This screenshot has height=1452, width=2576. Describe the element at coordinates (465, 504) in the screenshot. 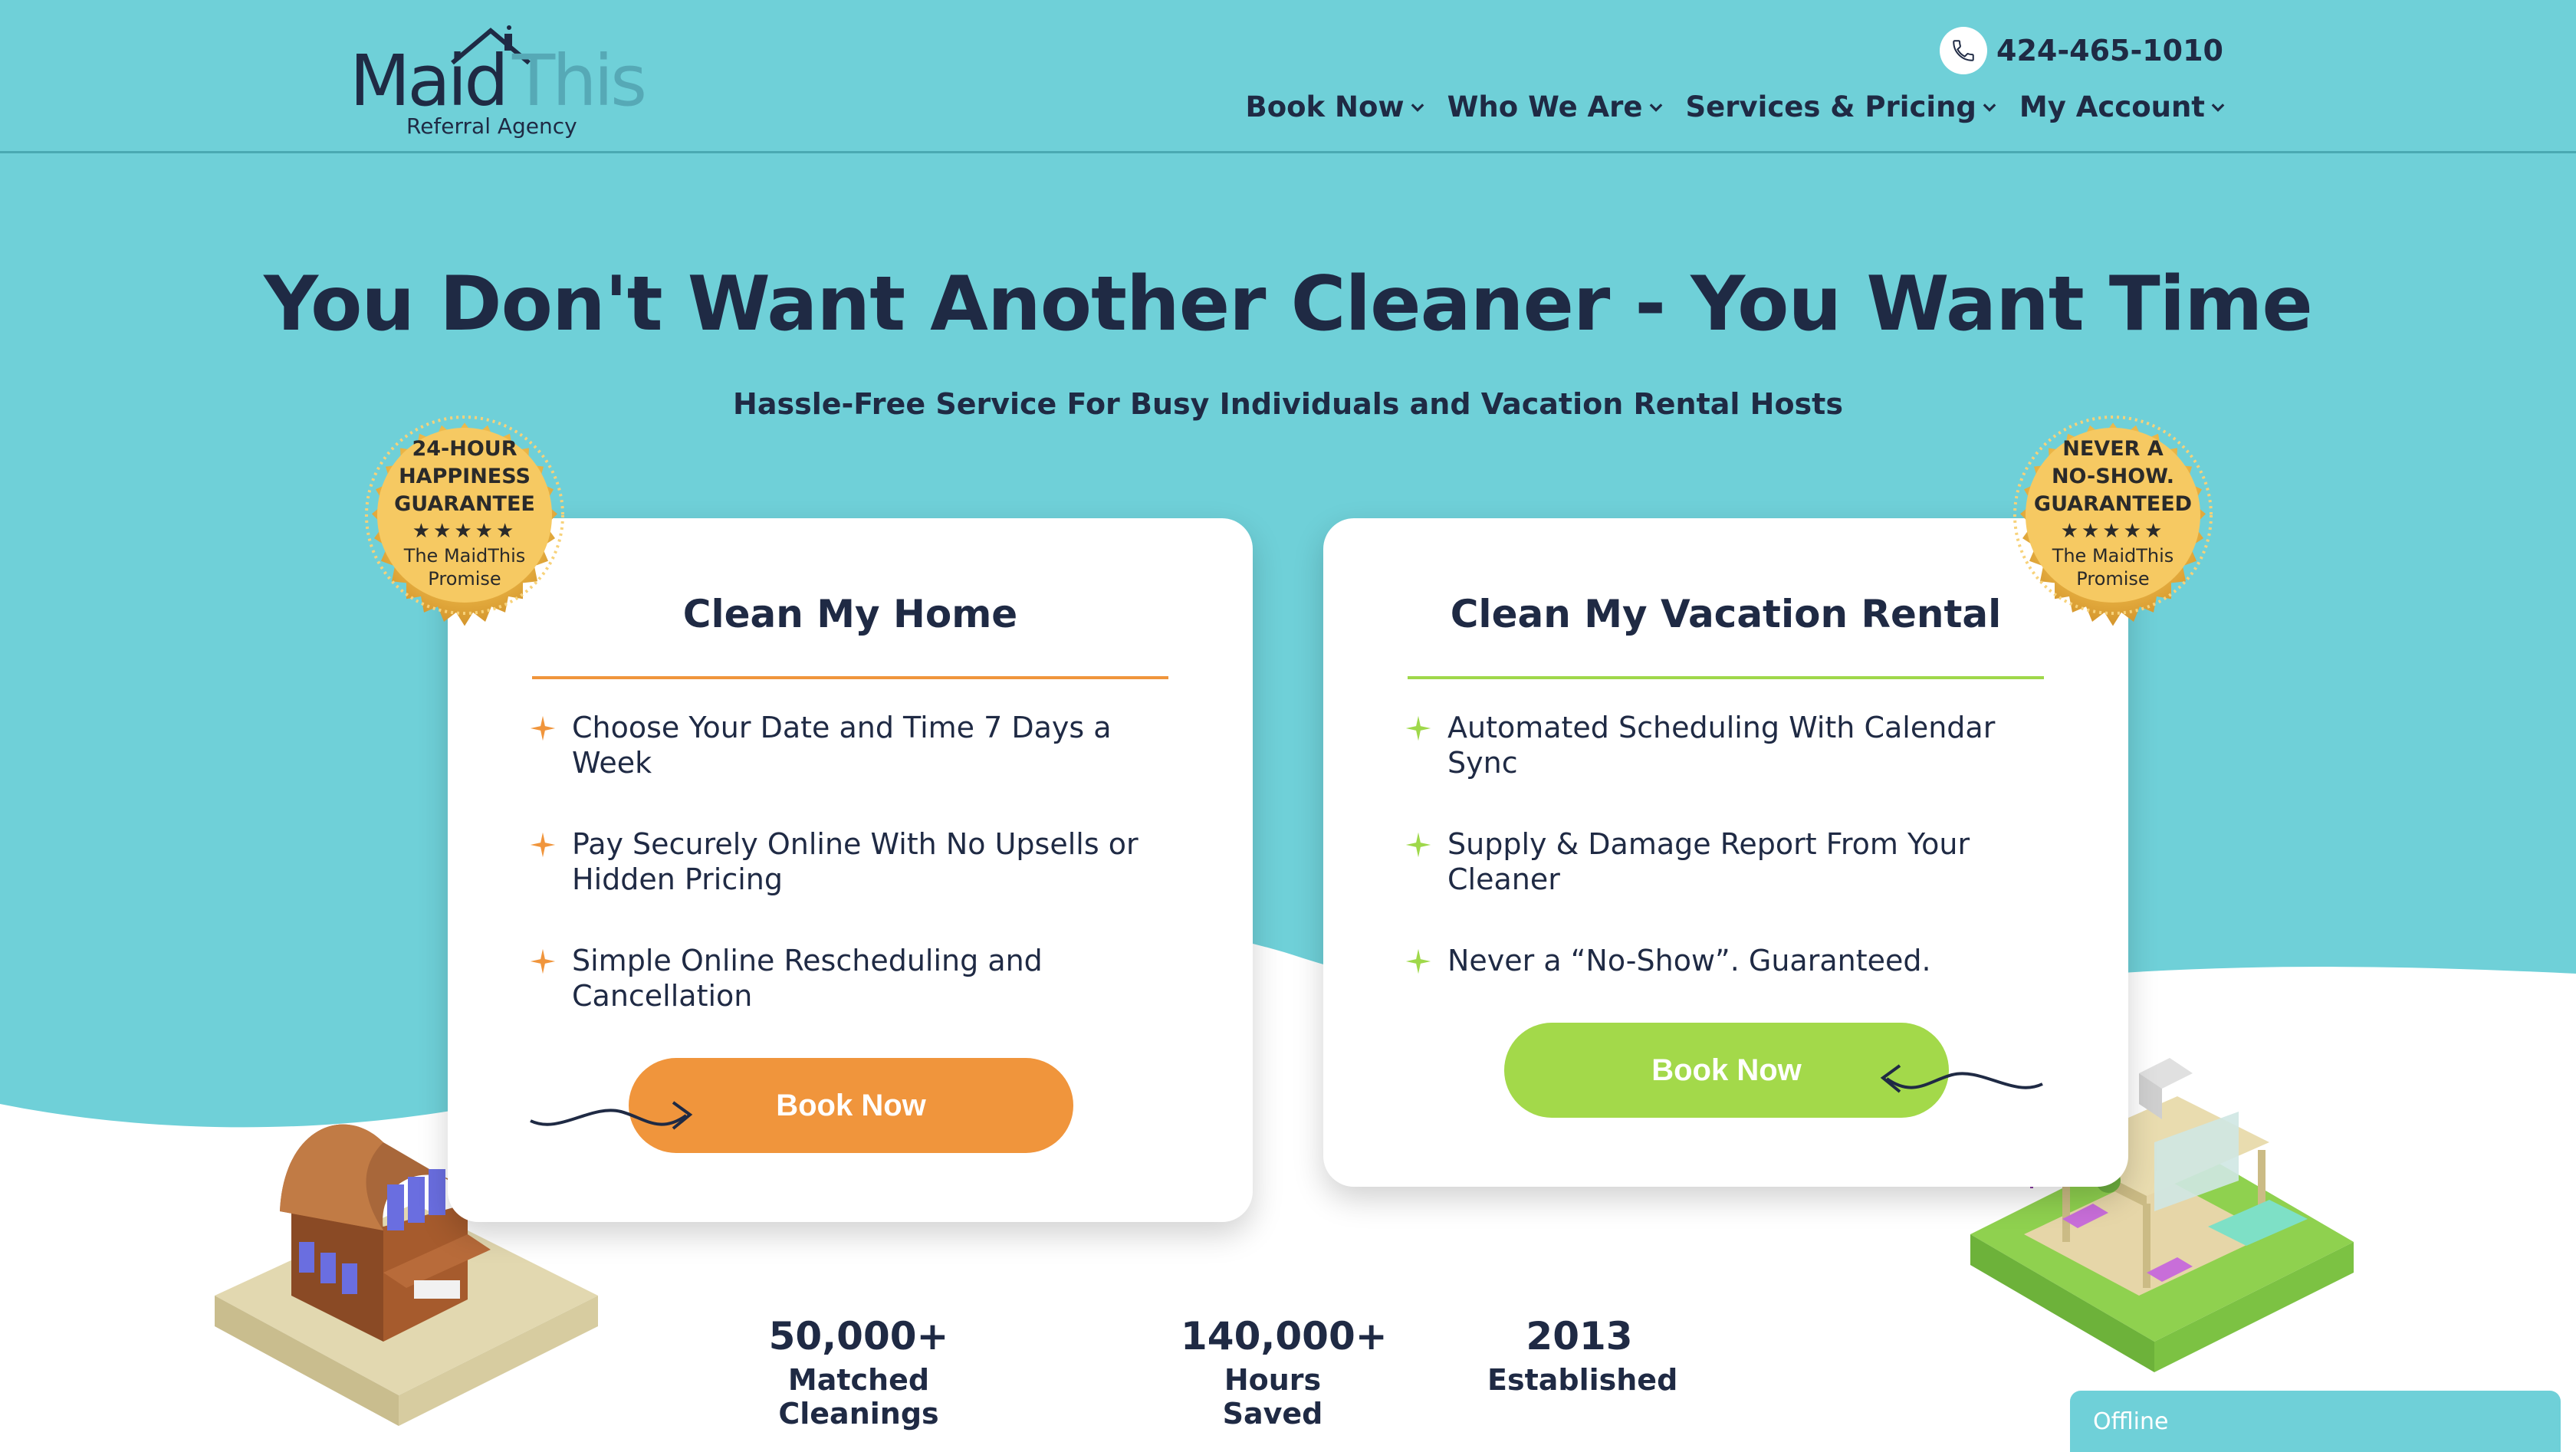

I see `seal-line: GUARANTEE` at that location.